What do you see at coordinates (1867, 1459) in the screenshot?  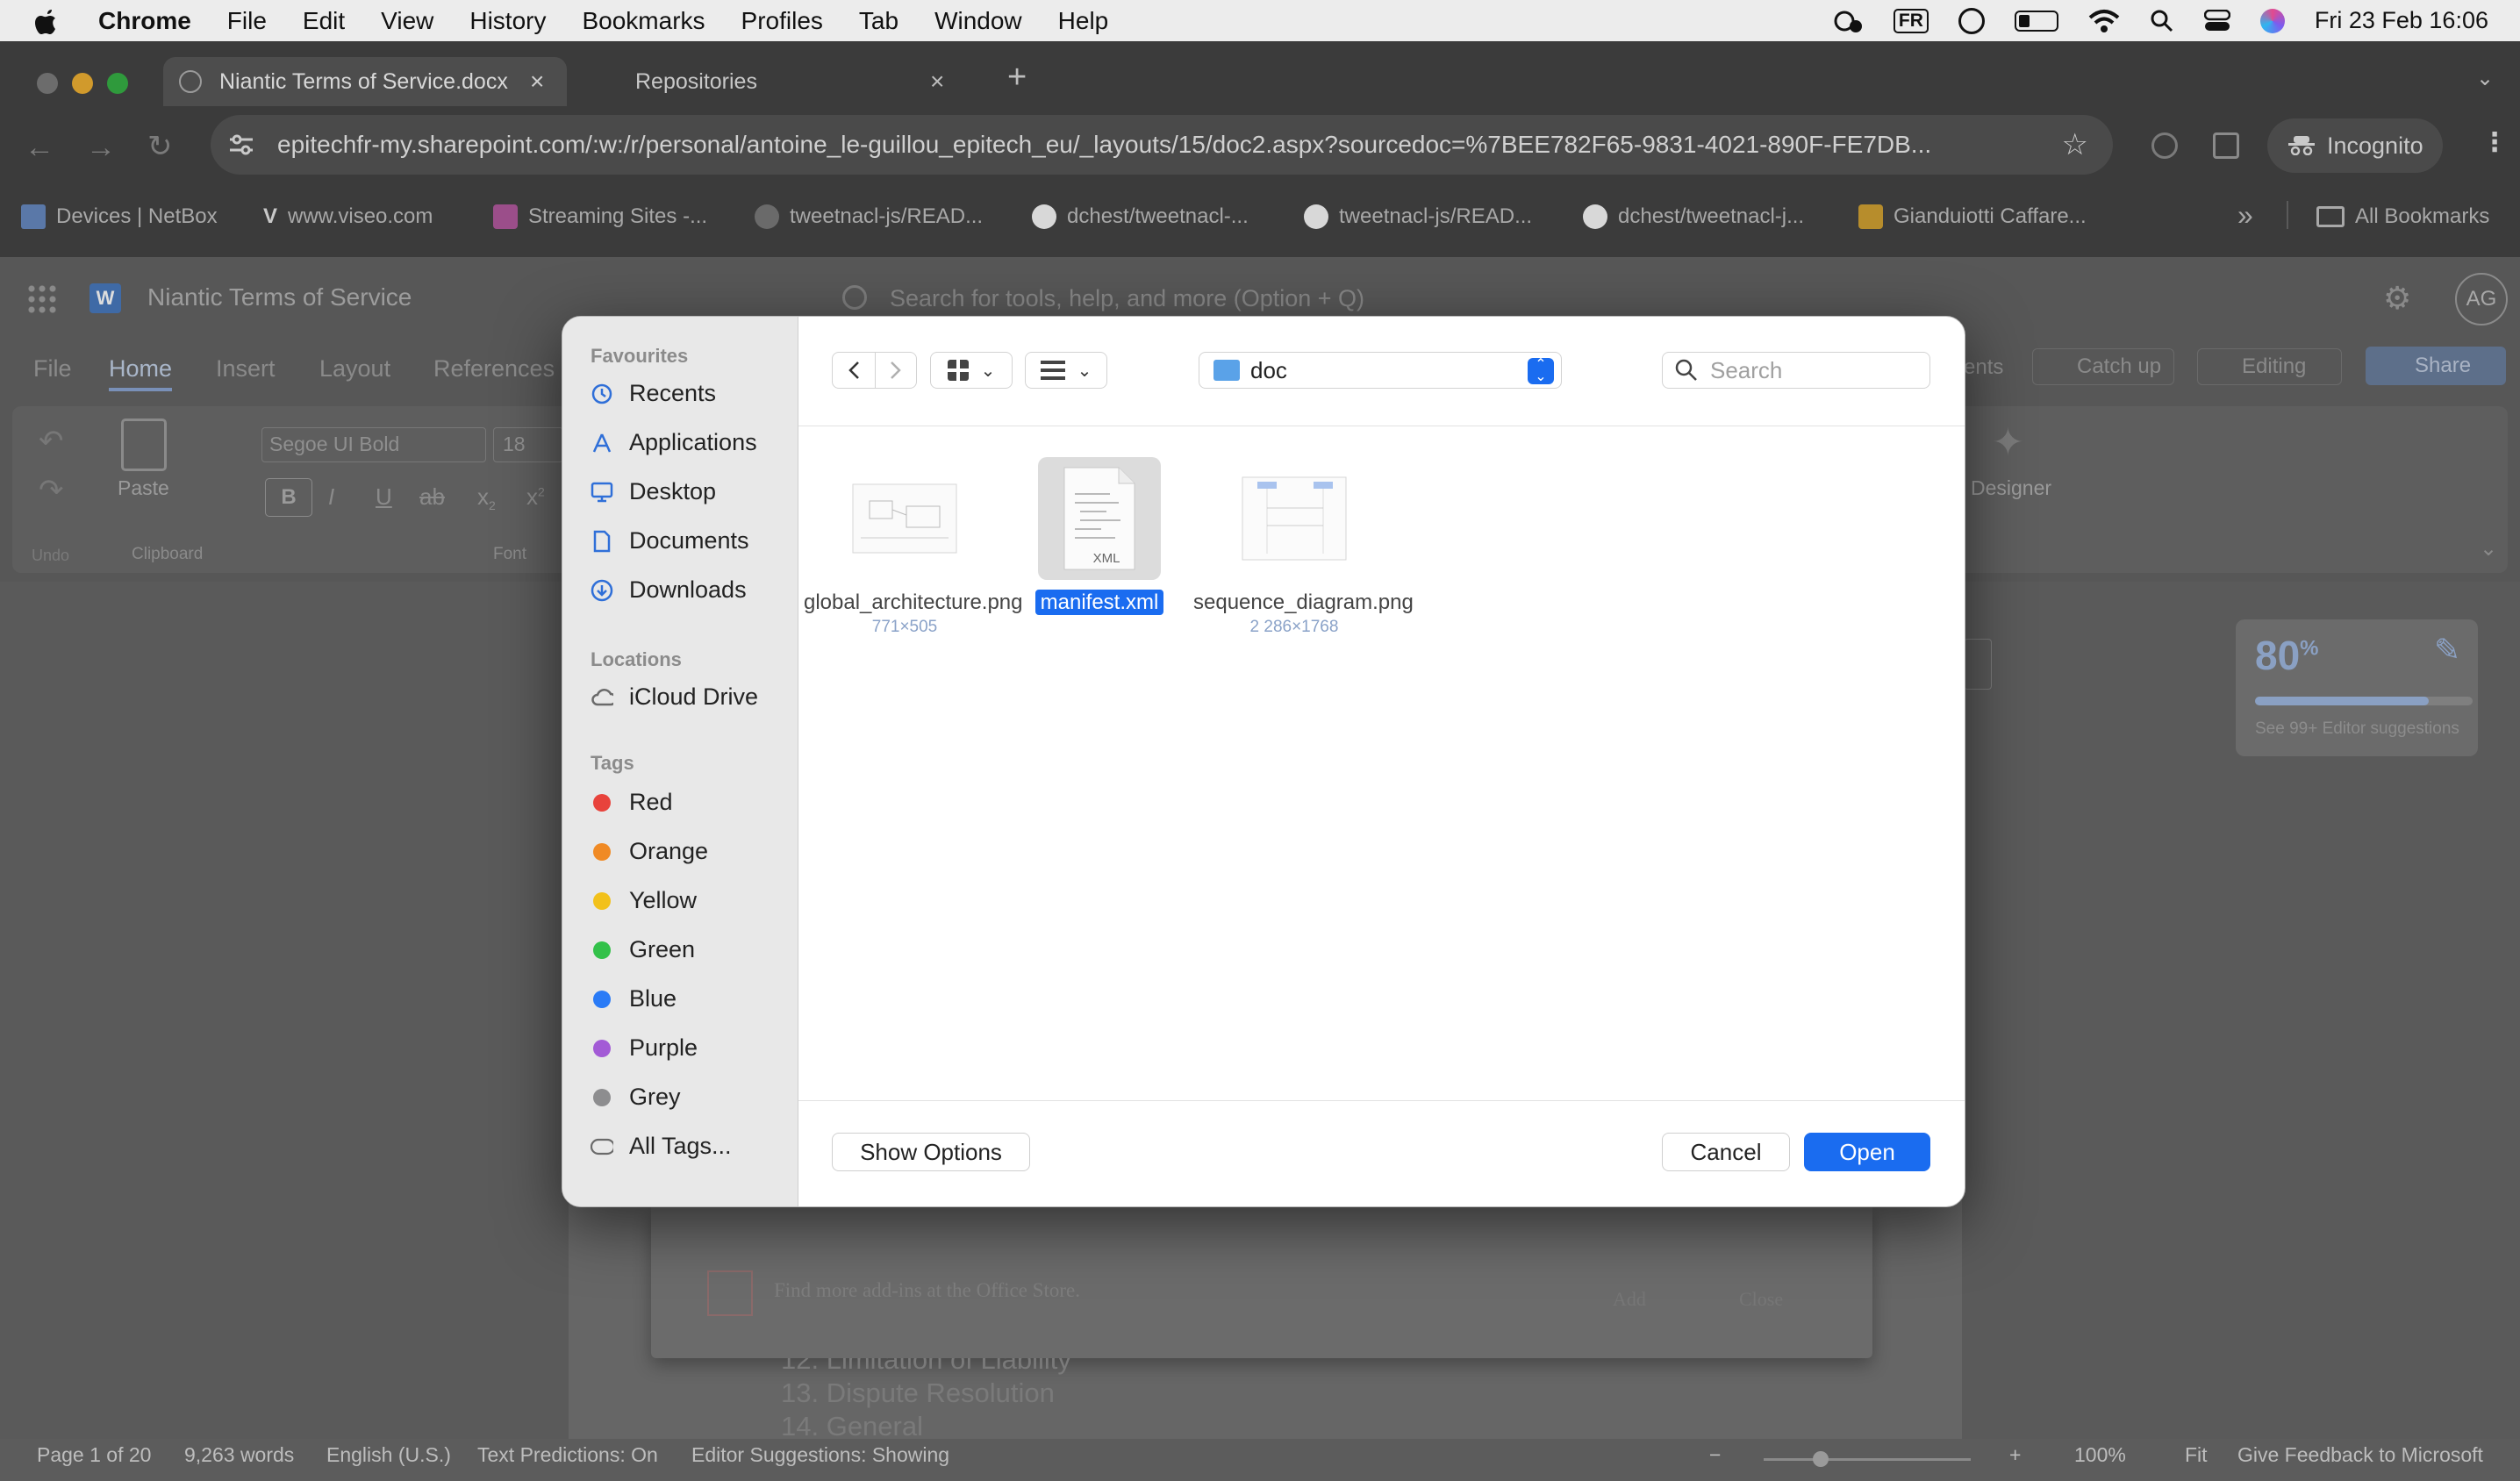 I see `zoom-slider` at bounding box center [1867, 1459].